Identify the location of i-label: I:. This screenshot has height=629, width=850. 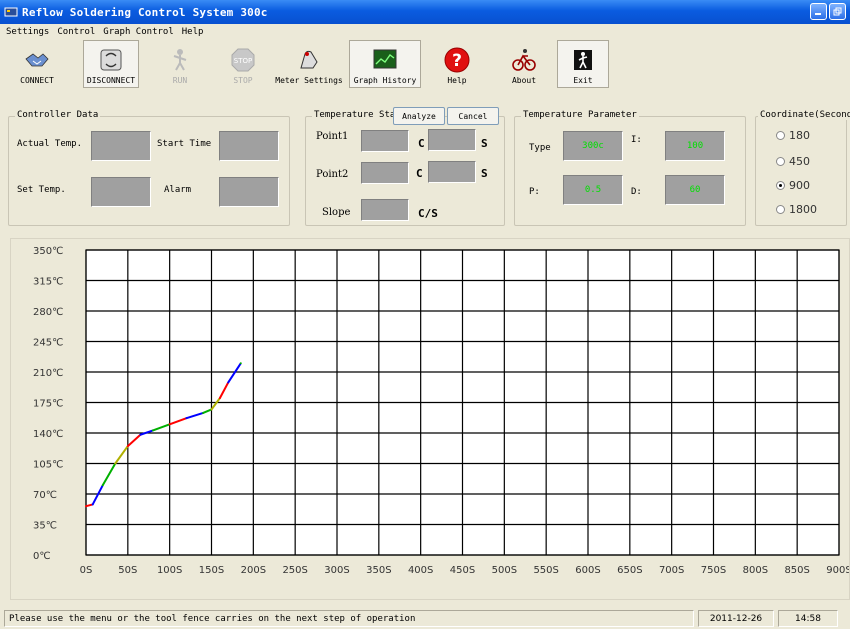
(636, 140).